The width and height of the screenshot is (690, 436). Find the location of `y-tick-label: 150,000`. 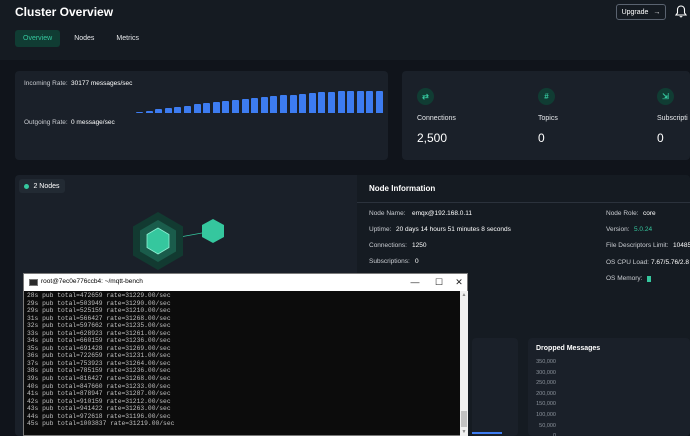

y-tick-label: 150,000 is located at coordinates (546, 404).